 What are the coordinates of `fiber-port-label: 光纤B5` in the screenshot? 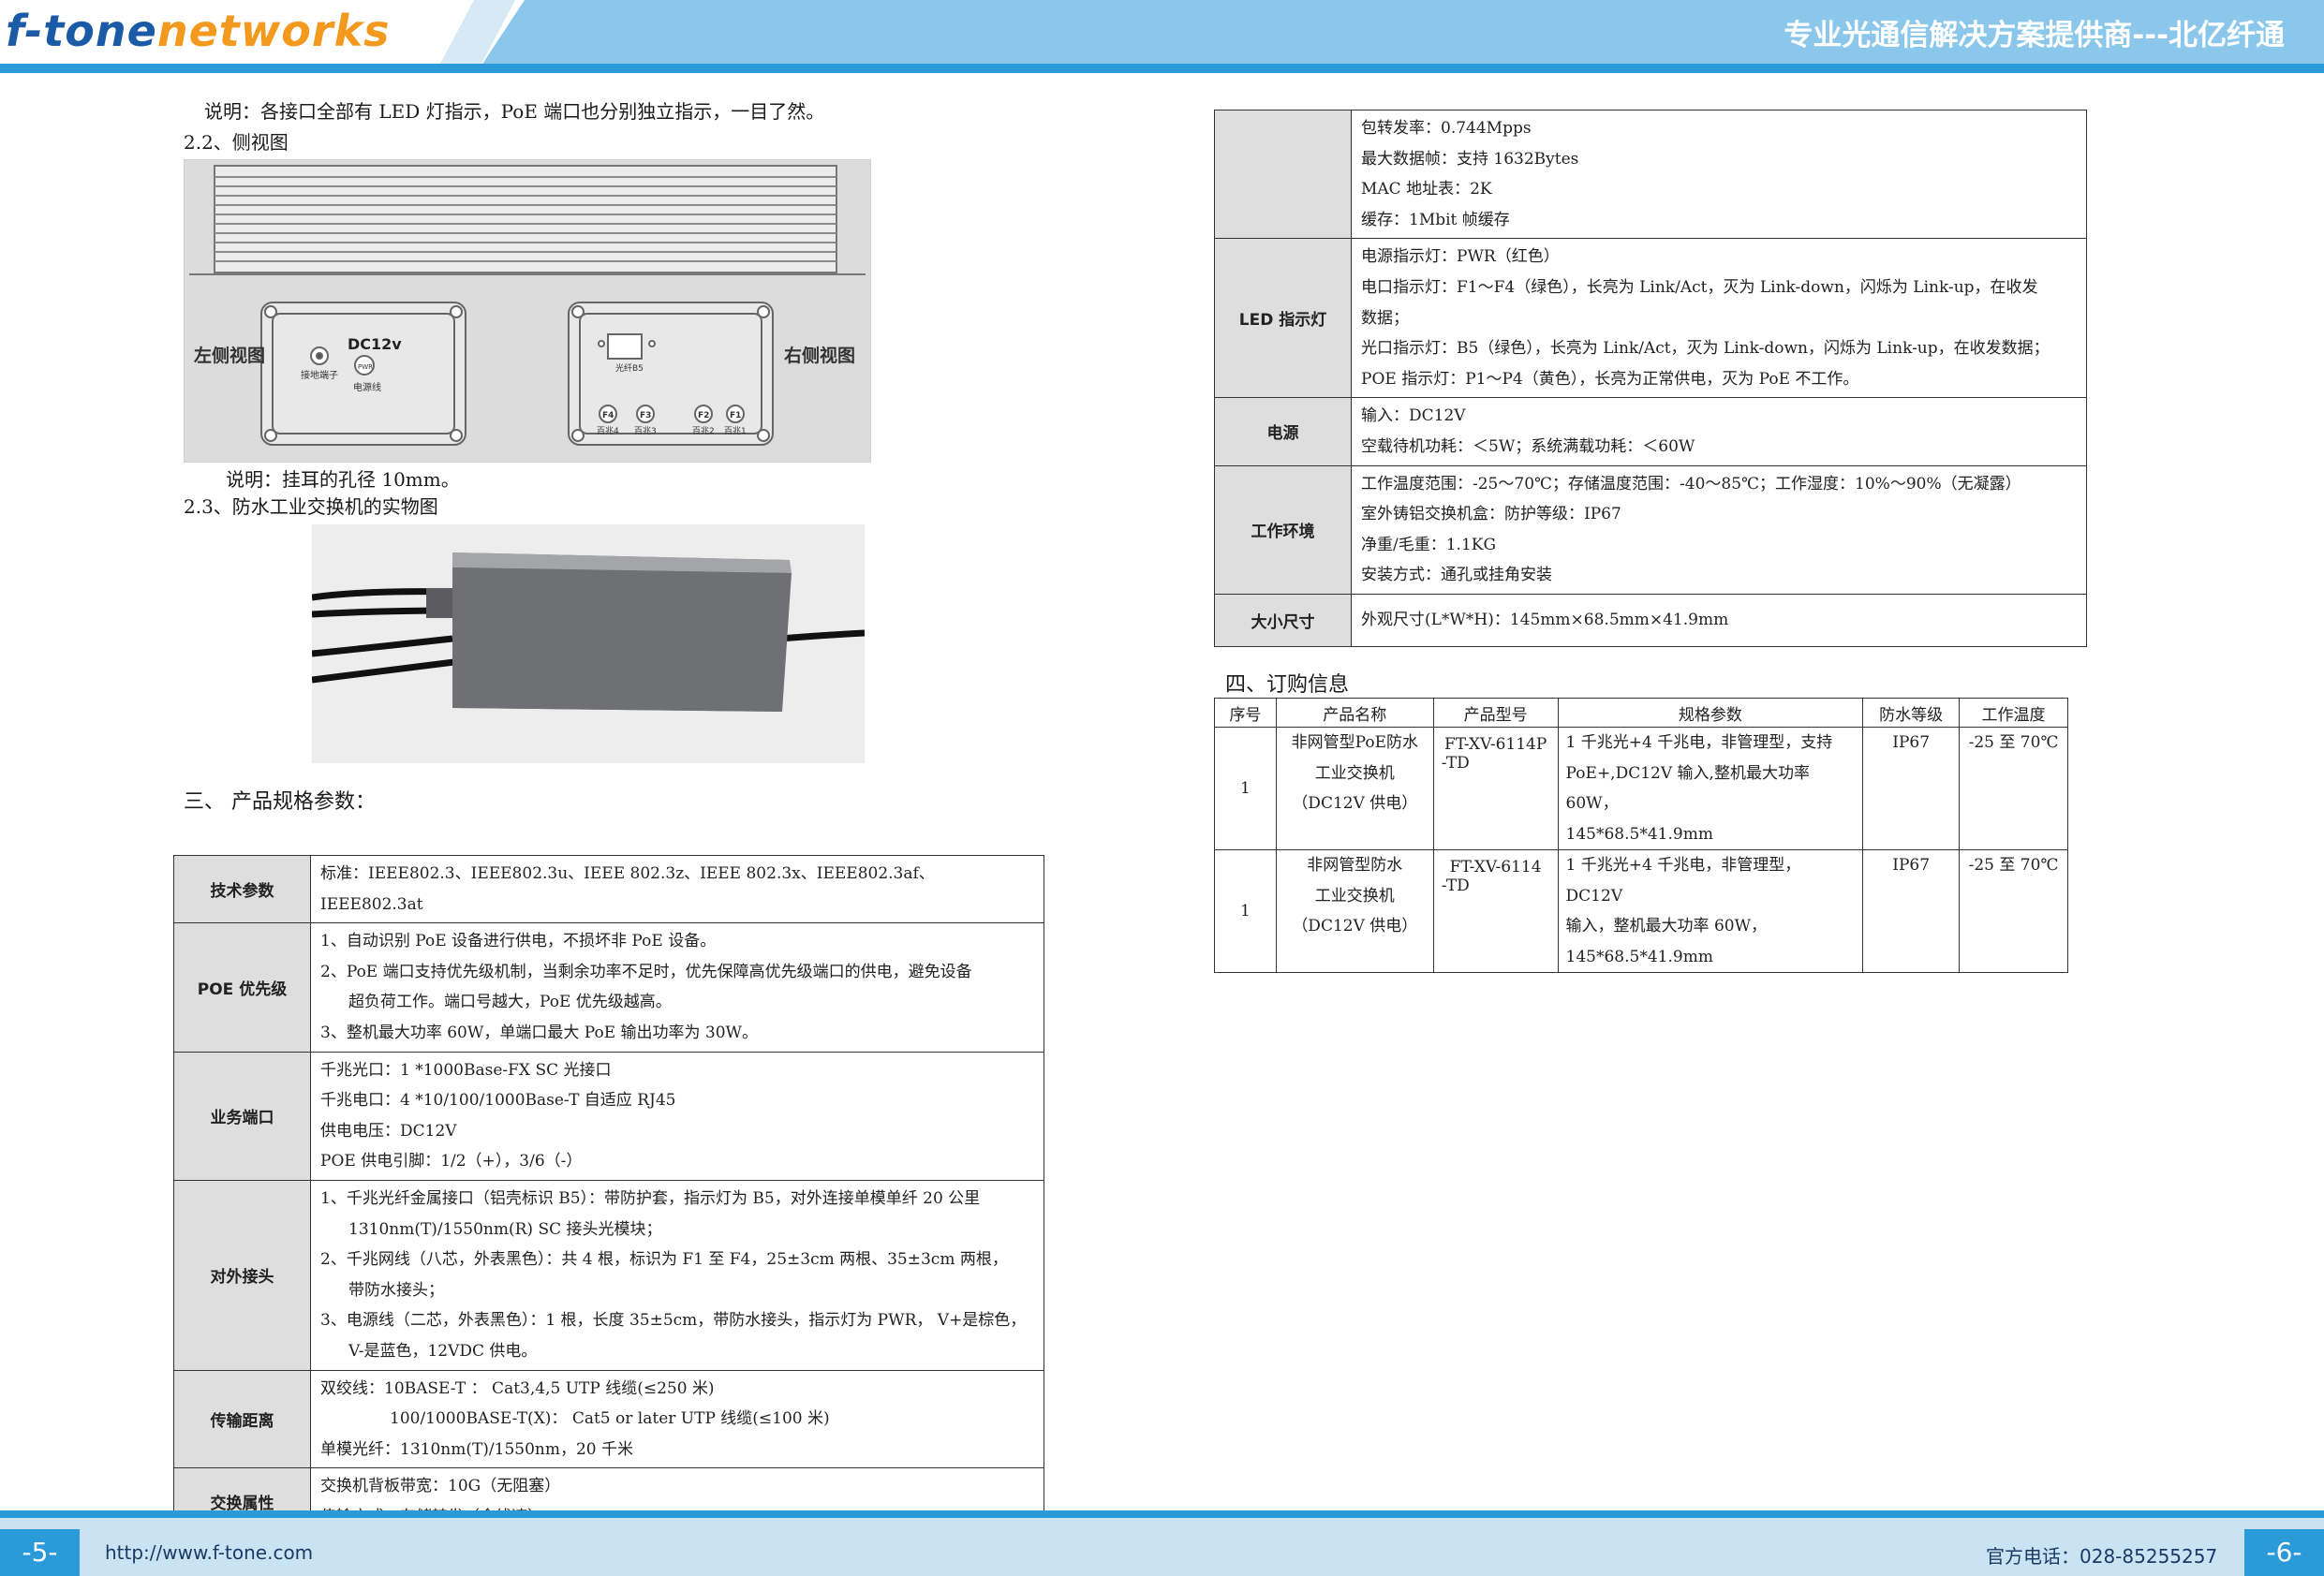 It's located at (630, 368).